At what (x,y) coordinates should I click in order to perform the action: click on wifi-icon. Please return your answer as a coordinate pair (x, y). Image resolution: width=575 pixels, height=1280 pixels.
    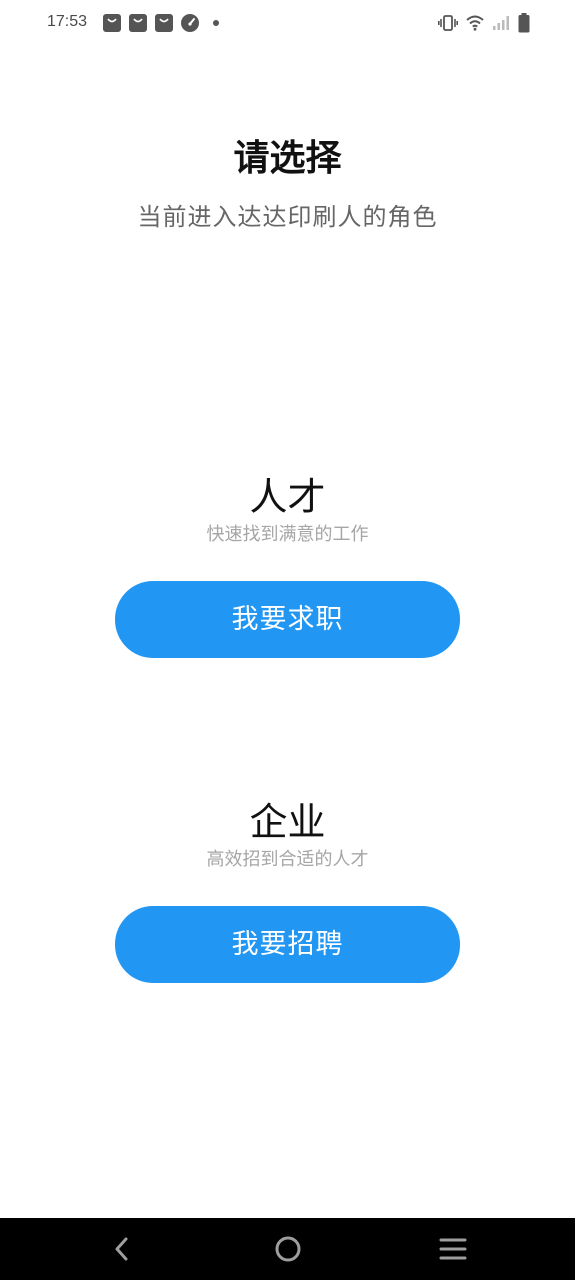
    Looking at the image, I should click on (475, 23).